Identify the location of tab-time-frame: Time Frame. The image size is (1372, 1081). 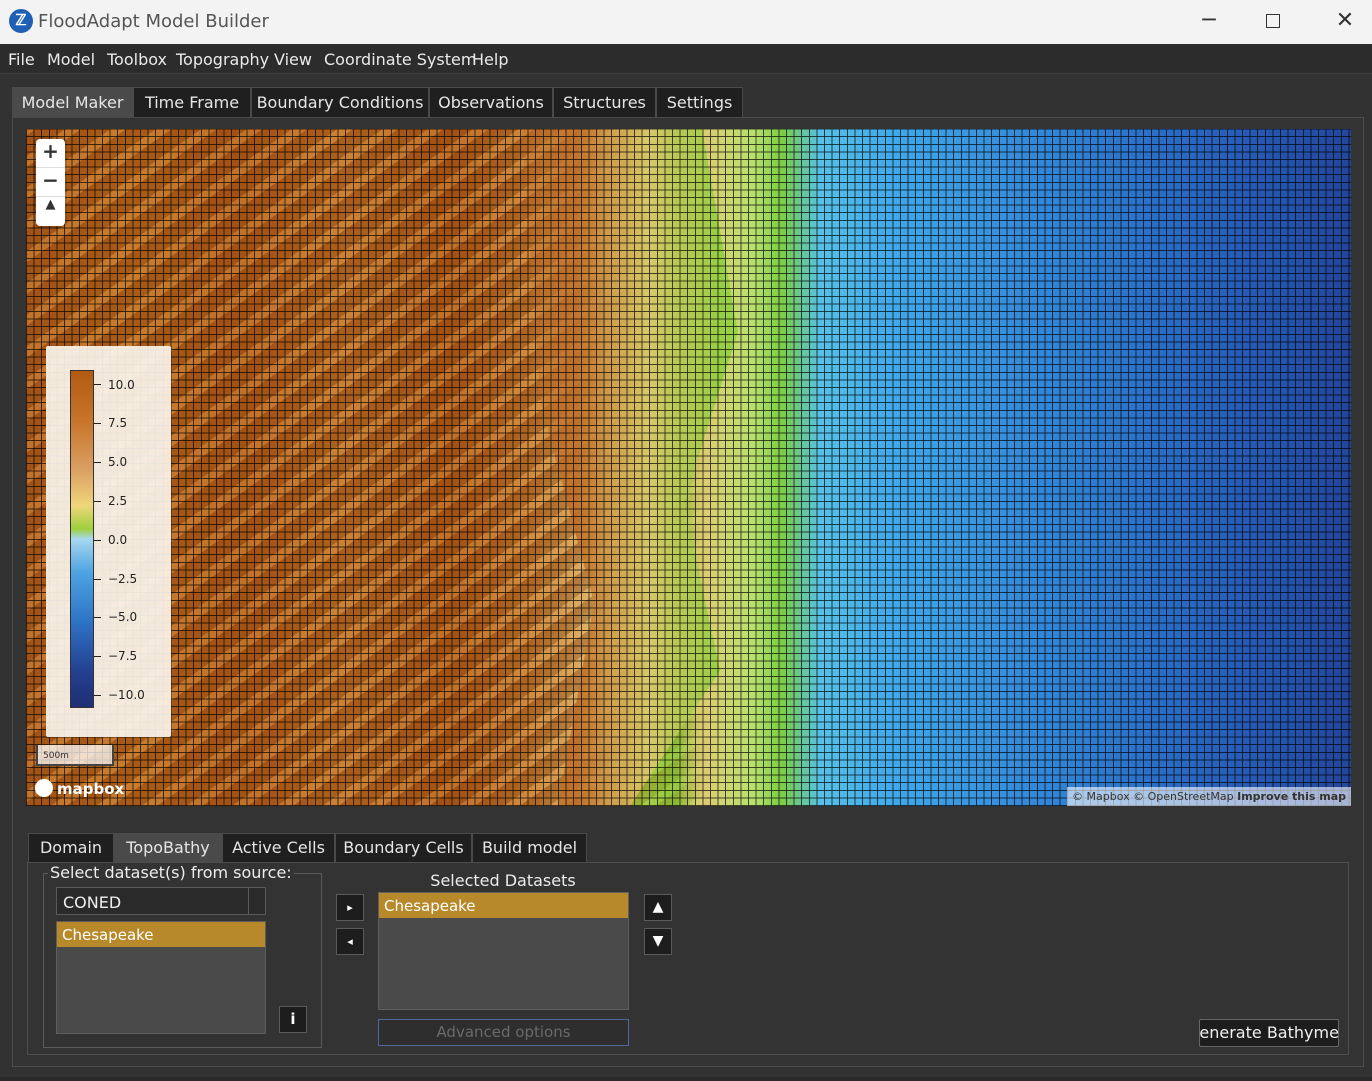
(192, 102).